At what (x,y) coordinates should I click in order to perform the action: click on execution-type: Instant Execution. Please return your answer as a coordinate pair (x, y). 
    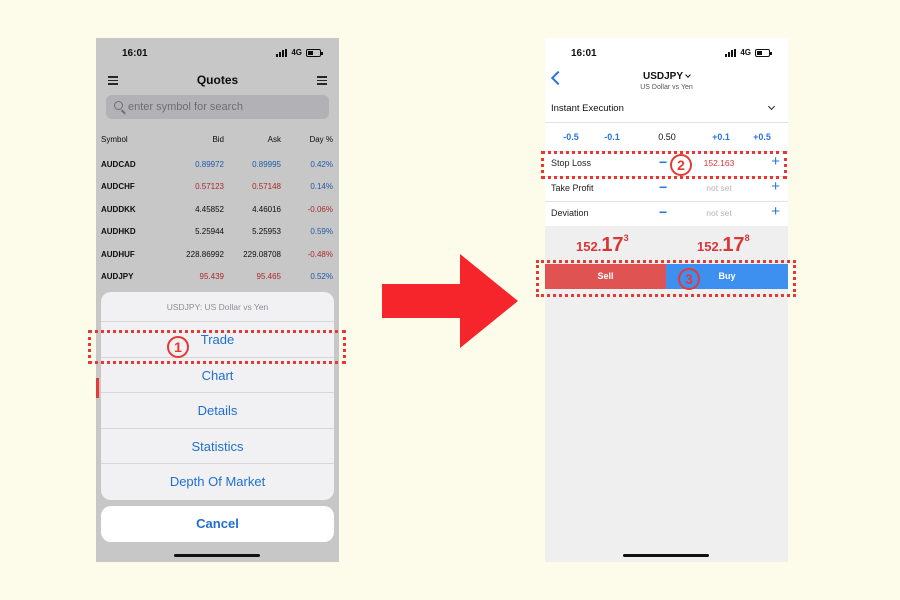
    Looking at the image, I should click on (587, 108).